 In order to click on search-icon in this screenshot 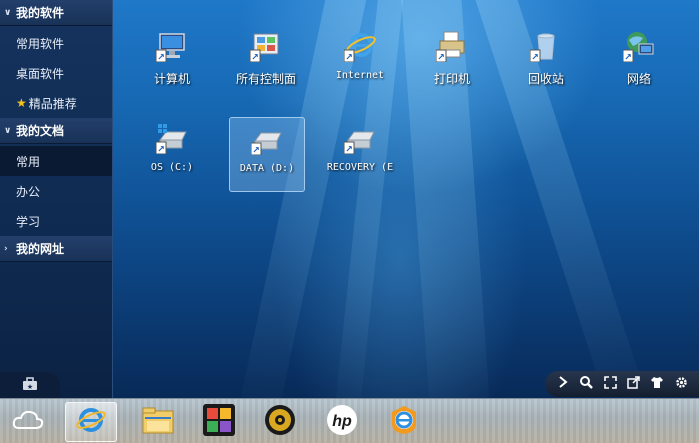, I will do `click(586, 384)`.